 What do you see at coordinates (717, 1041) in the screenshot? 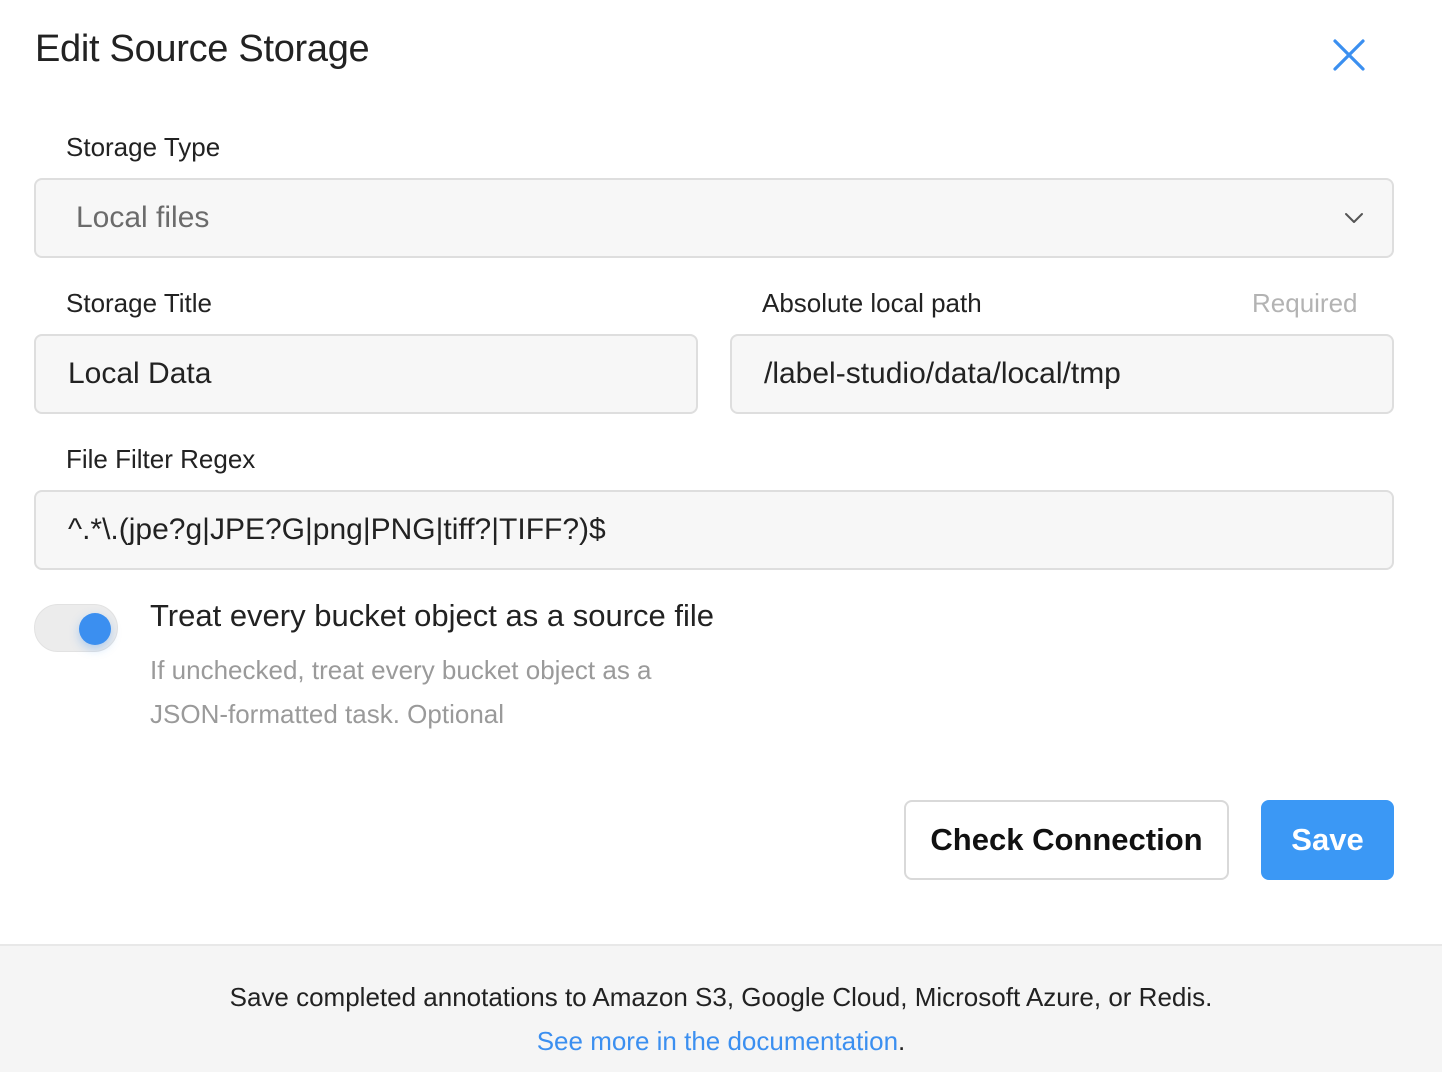
I see `documentation-link: See more in the documentation` at bounding box center [717, 1041].